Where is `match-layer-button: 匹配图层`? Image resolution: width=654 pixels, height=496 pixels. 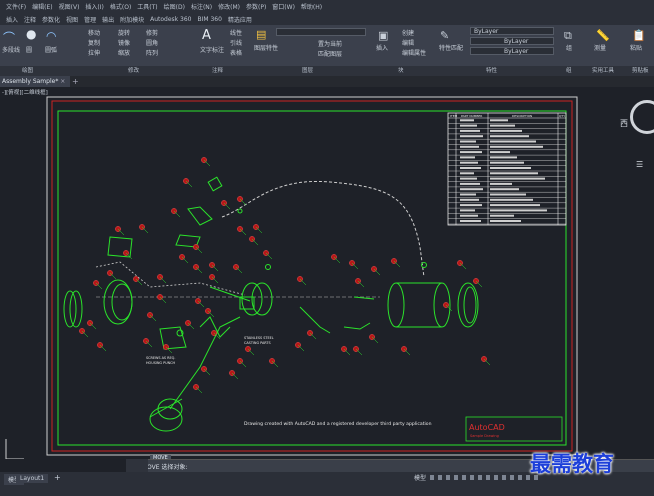 match-layer-button: 匹配图层 is located at coordinates (330, 53).